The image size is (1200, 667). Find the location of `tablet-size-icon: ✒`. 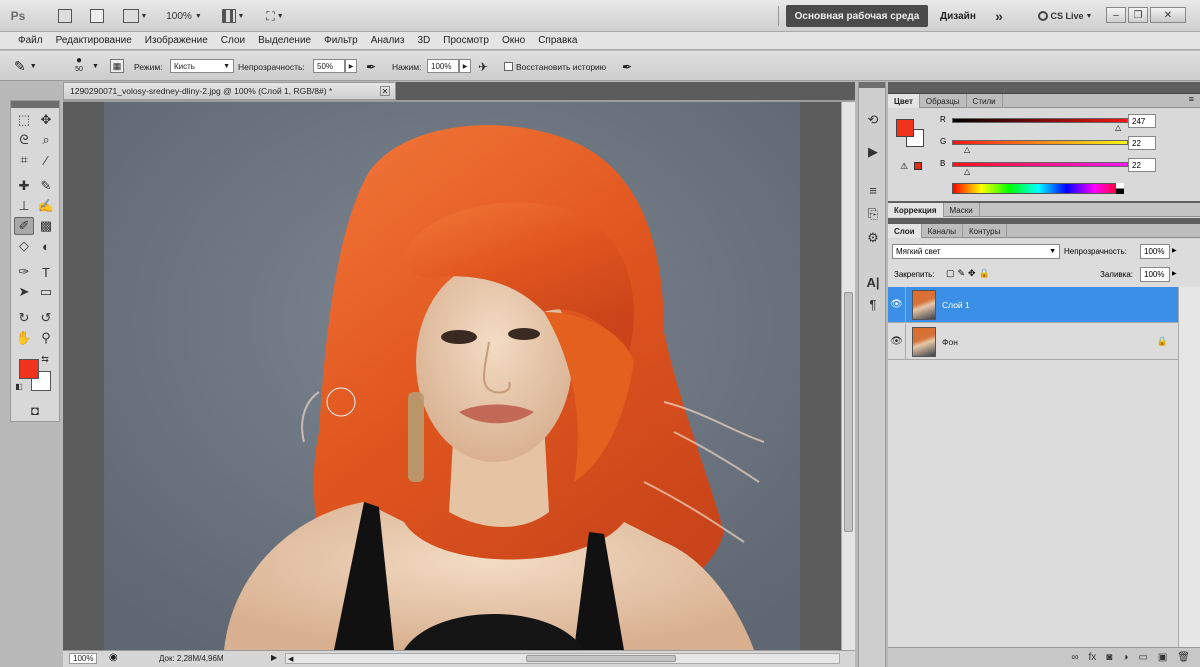

tablet-size-icon: ✒ is located at coordinates (627, 66).